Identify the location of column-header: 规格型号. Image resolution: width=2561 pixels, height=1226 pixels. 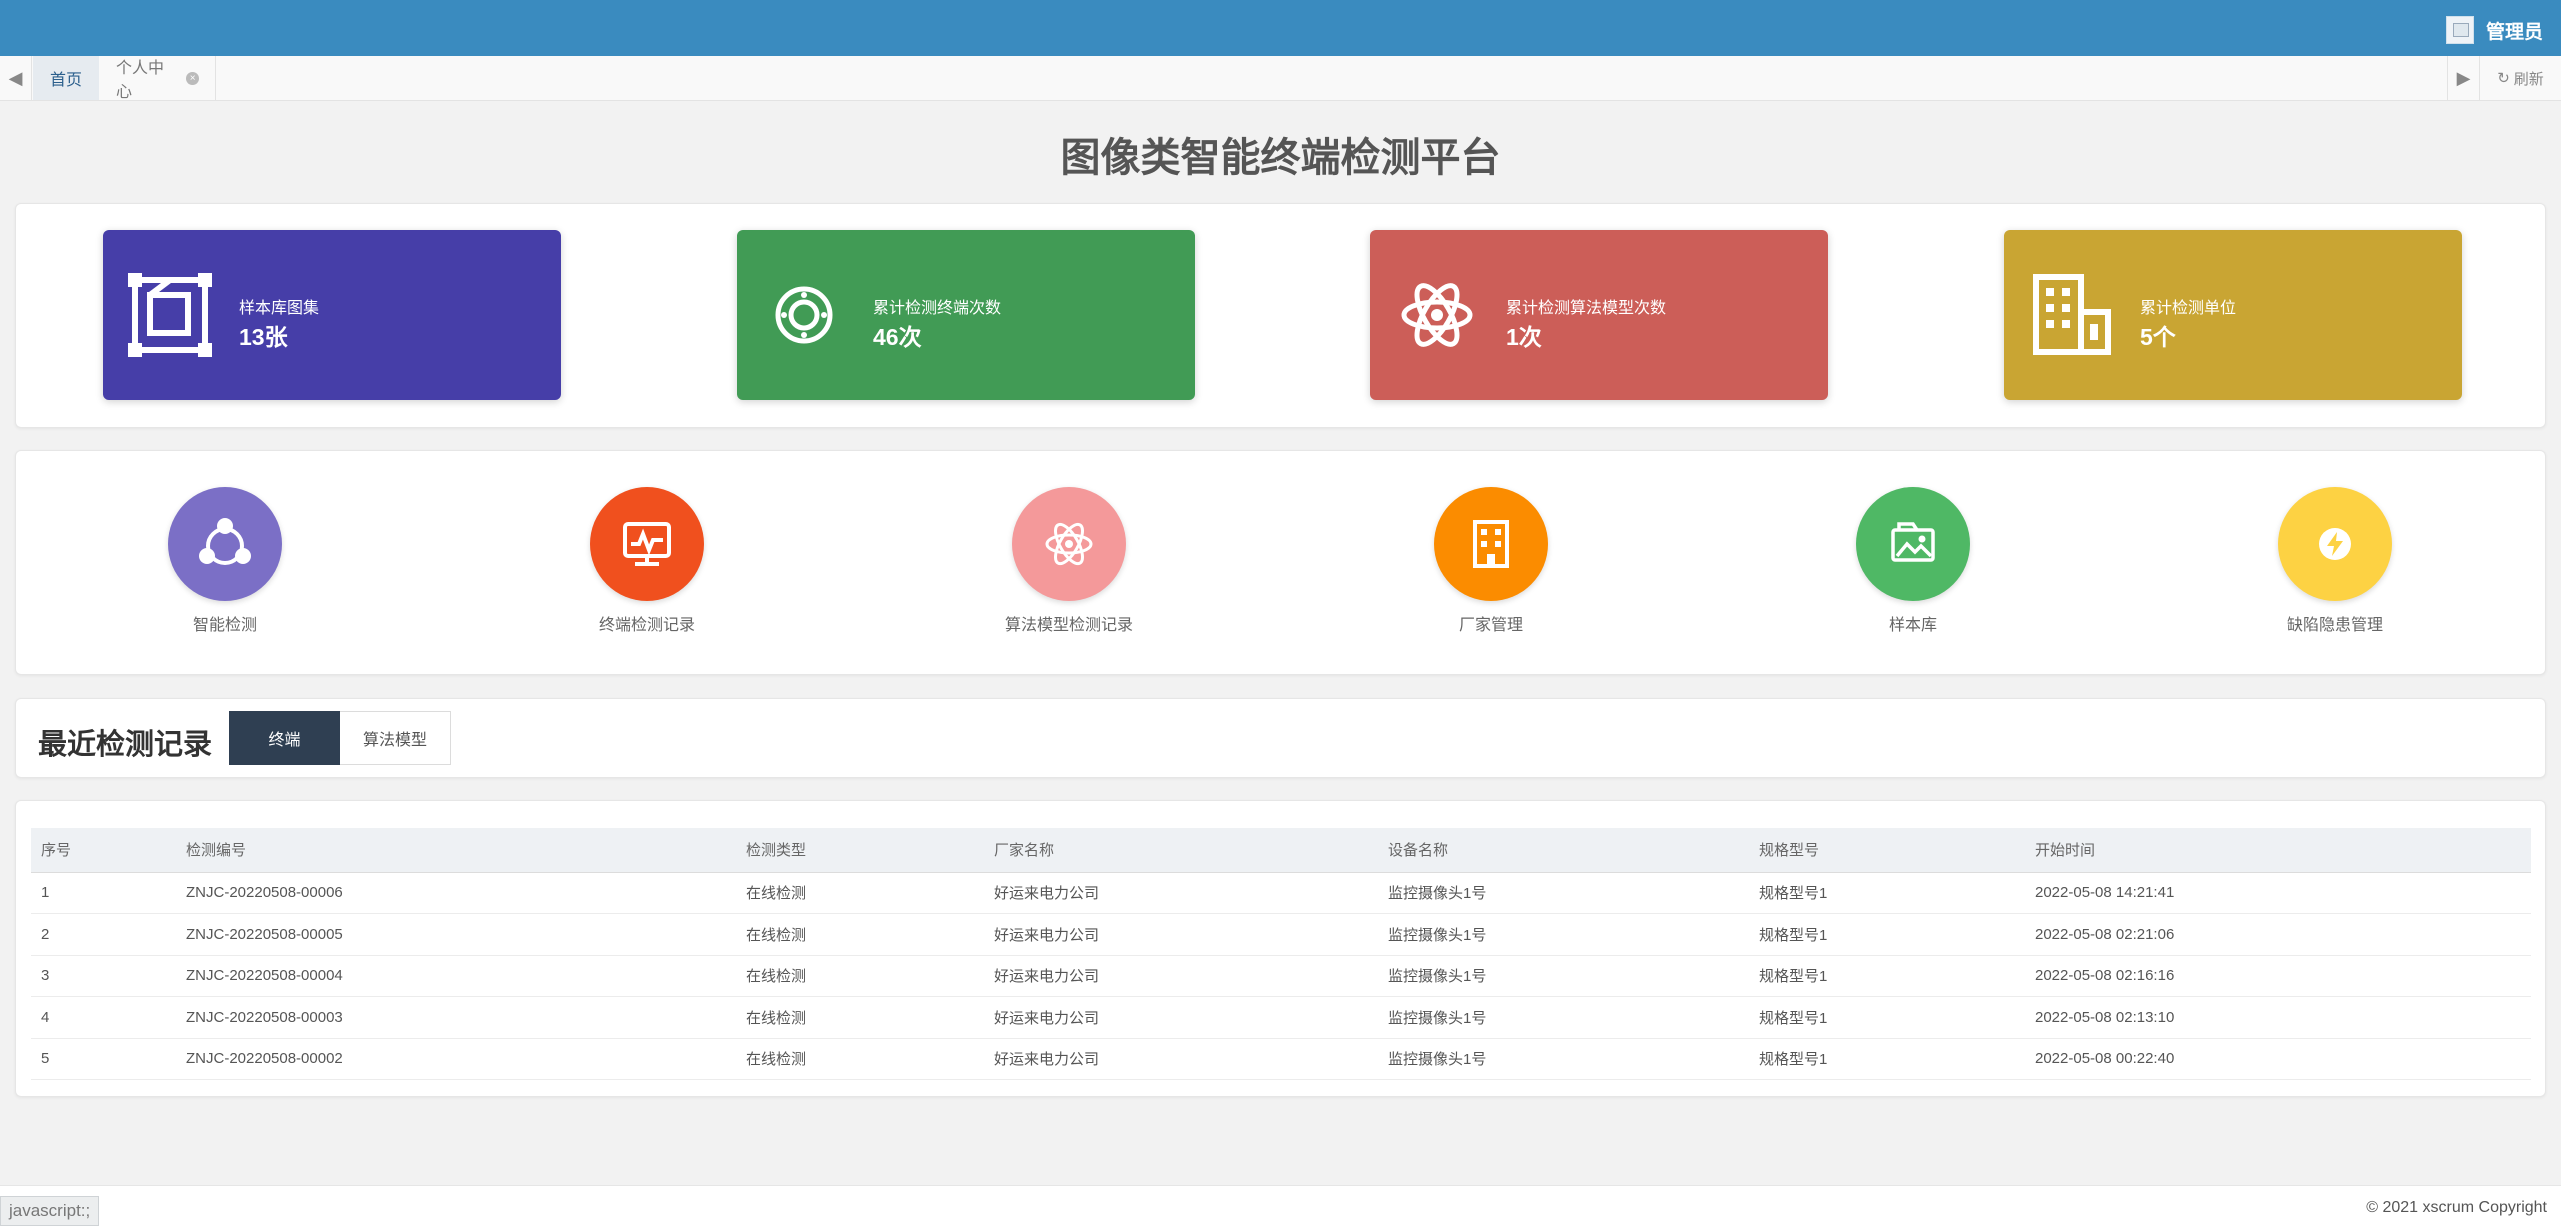
(1887, 850).